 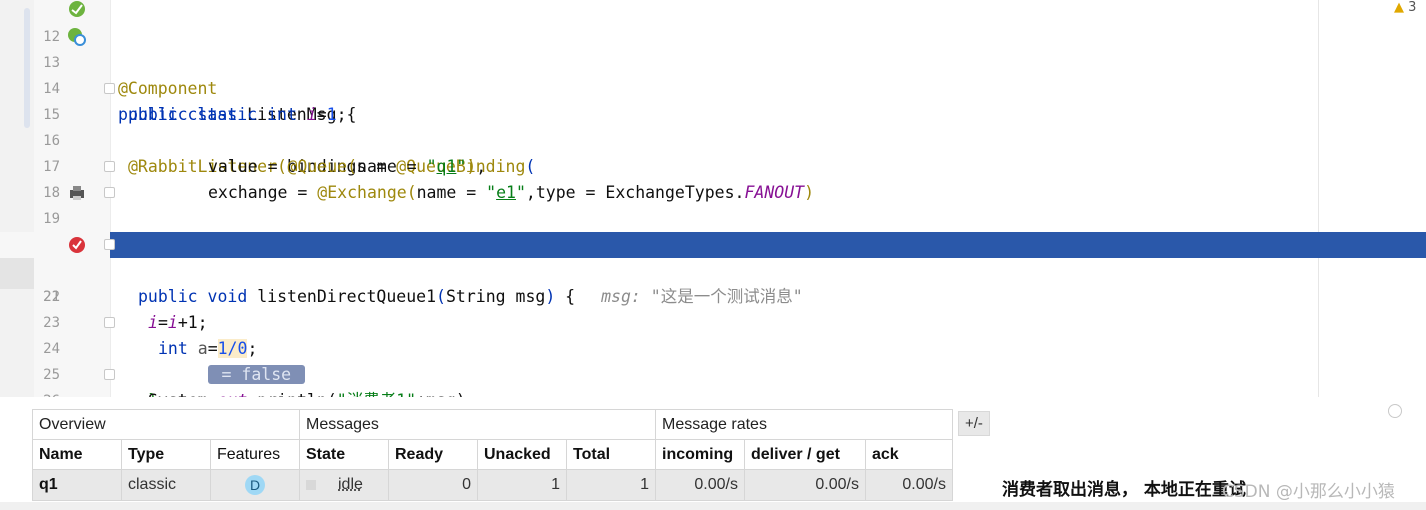 I want to click on durable-feature-badge: D, so click(x=255, y=485).